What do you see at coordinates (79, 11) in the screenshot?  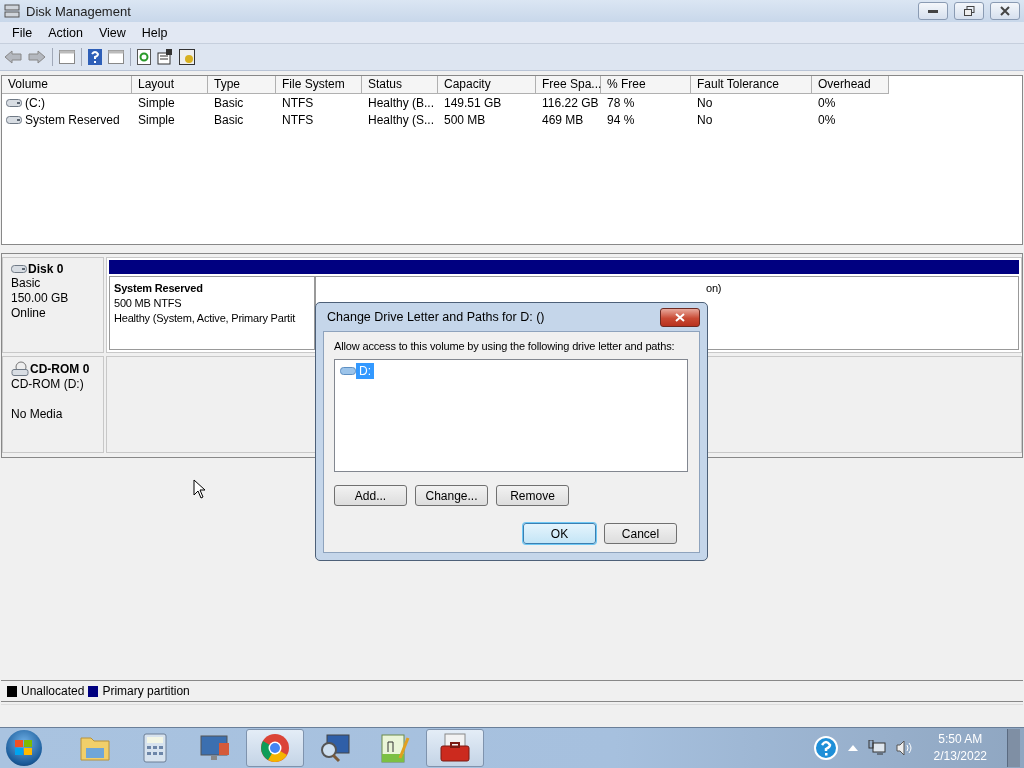 I see `window-title: Disk Management` at bounding box center [79, 11].